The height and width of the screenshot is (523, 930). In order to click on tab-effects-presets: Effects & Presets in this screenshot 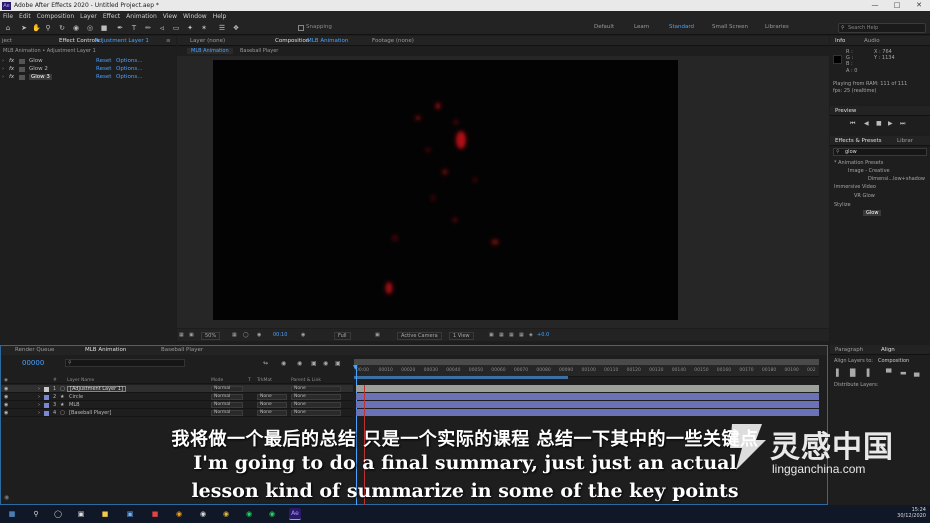, I will do `click(858, 141)`.